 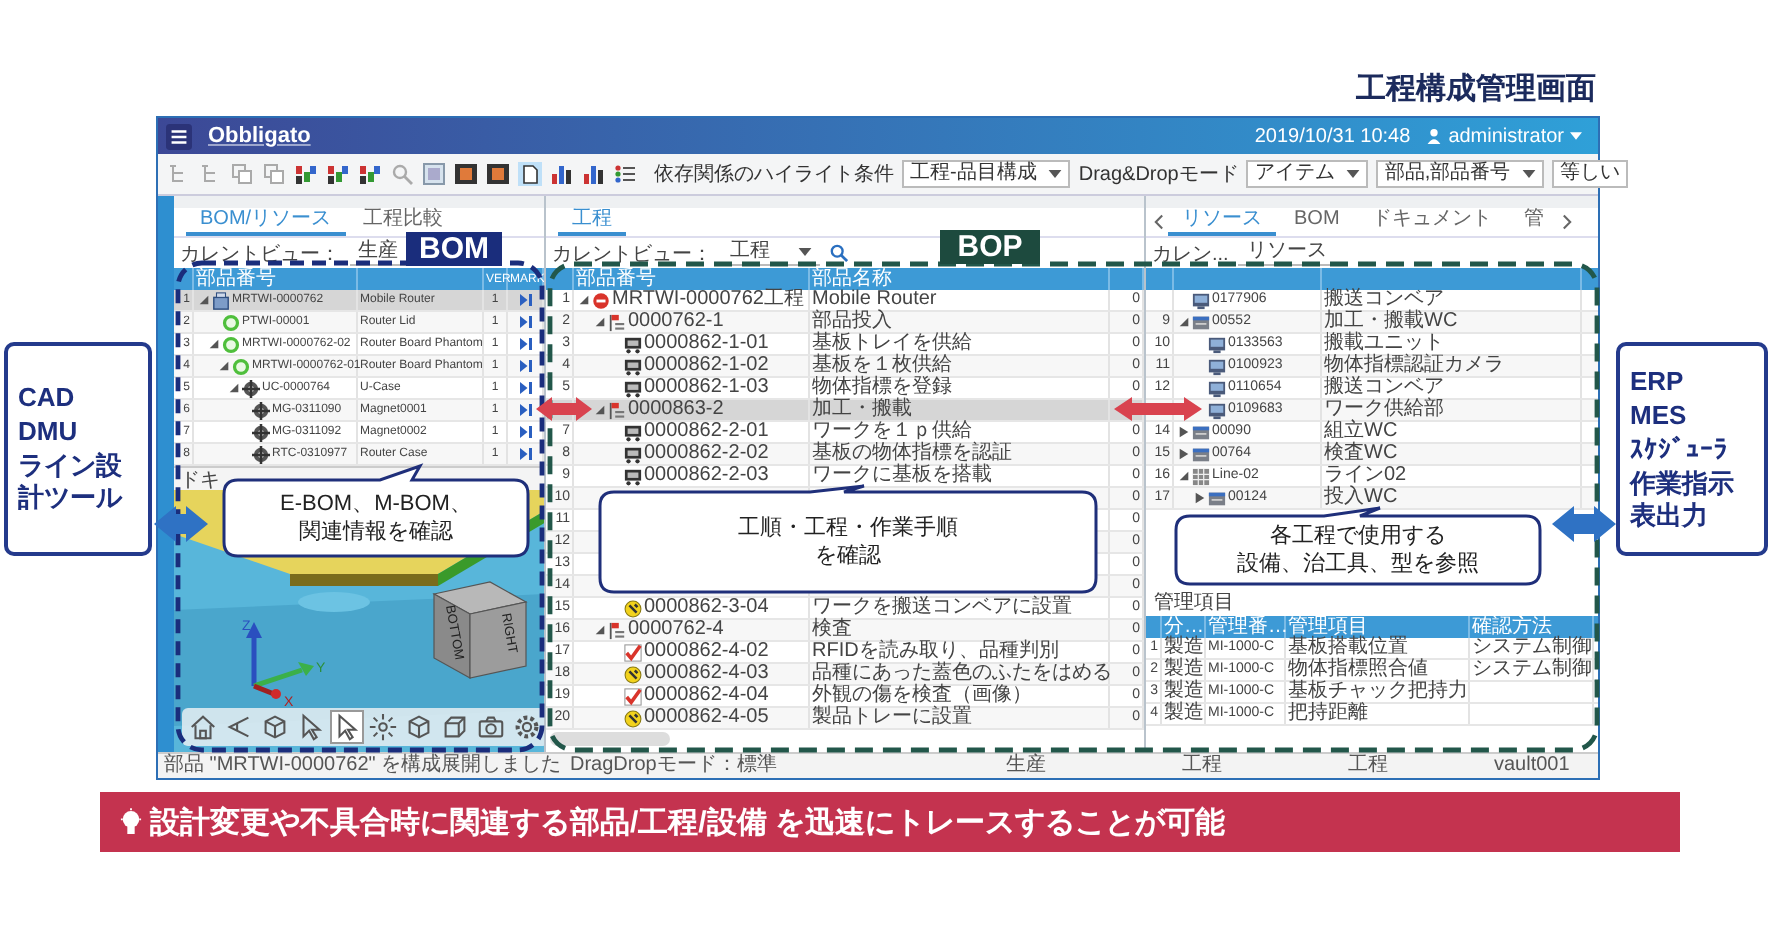 What do you see at coordinates (1378, 692) in the screenshot?
I see `table-cell: 基板チャック把持力` at bounding box center [1378, 692].